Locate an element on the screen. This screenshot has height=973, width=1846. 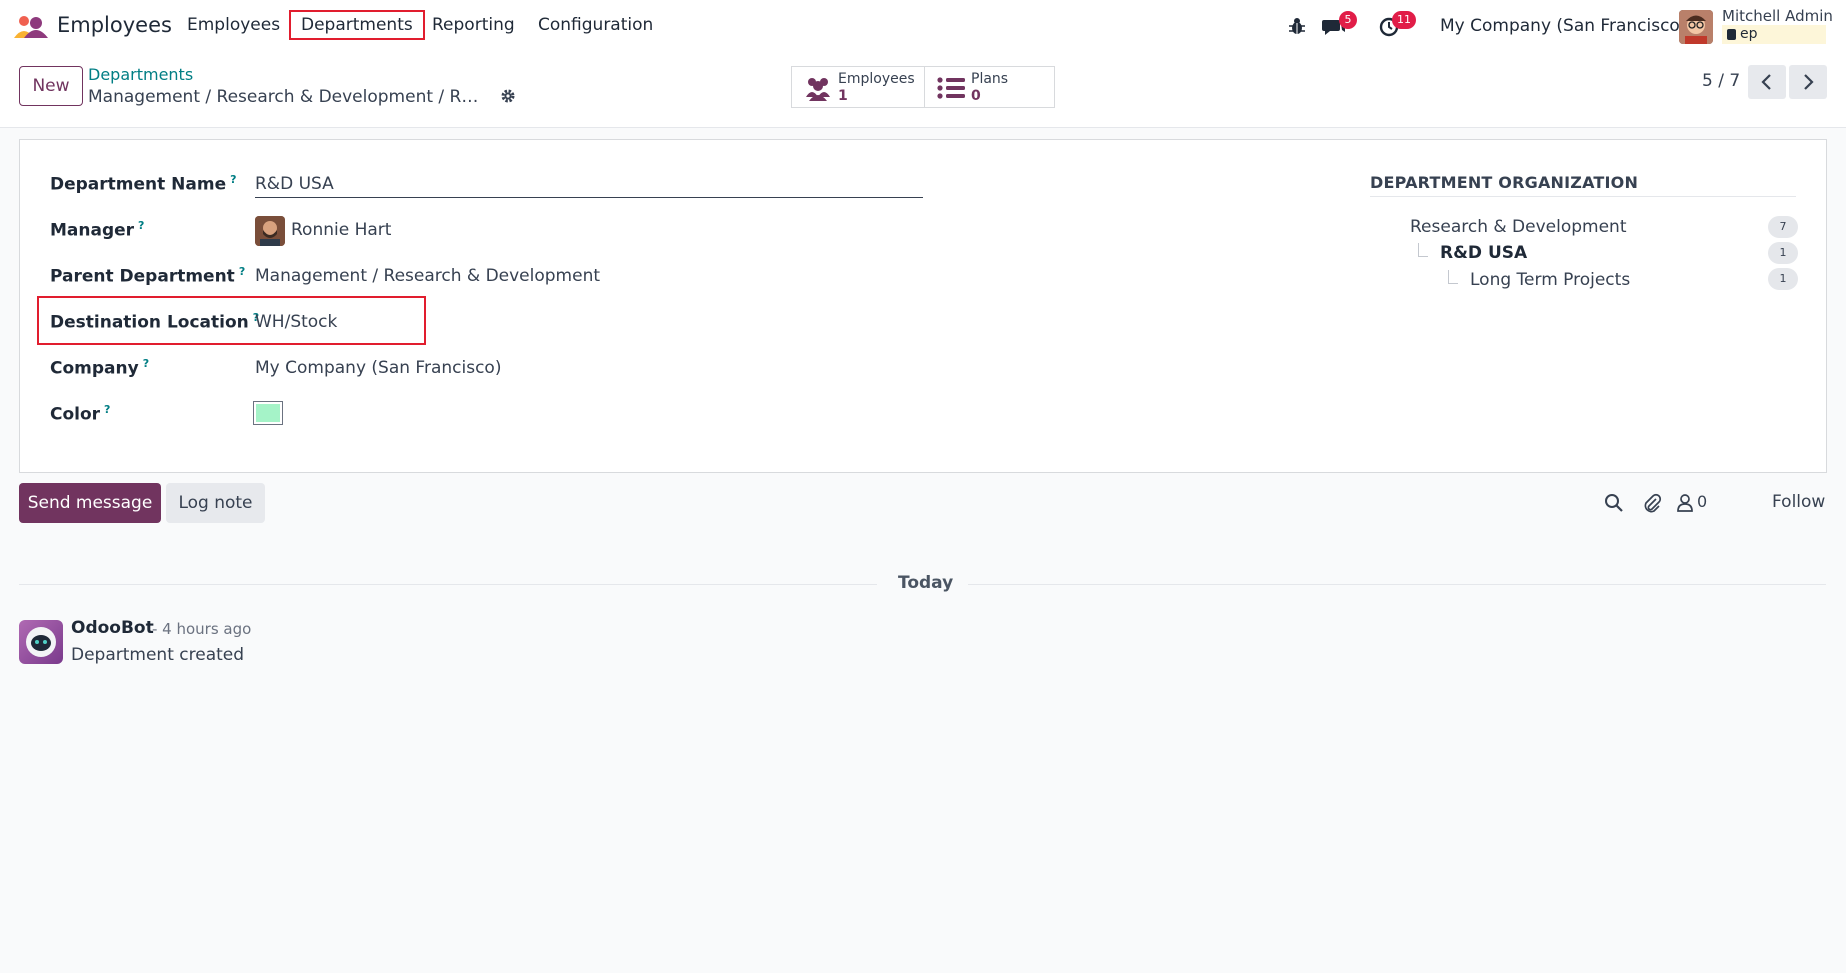
company-value: My Company (San Francisco) is located at coordinates (378, 368).